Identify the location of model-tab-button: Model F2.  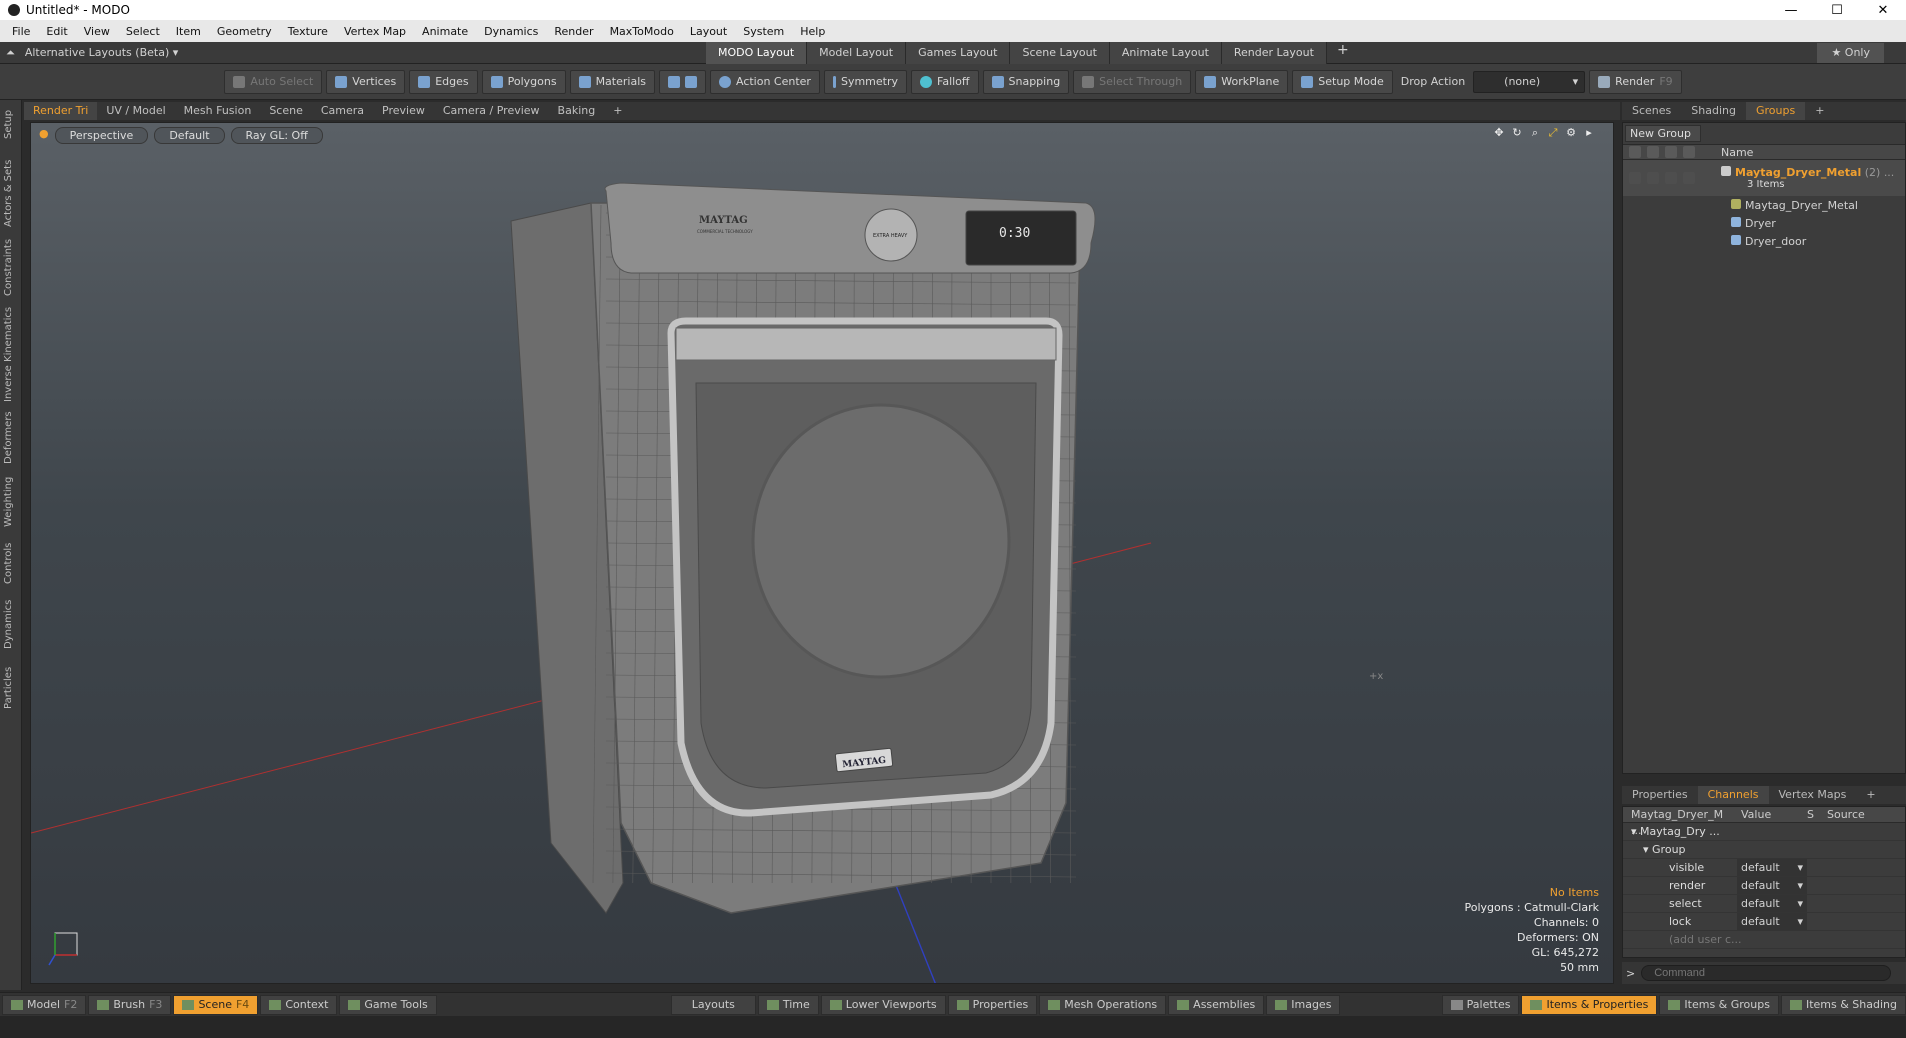
(44, 1004).